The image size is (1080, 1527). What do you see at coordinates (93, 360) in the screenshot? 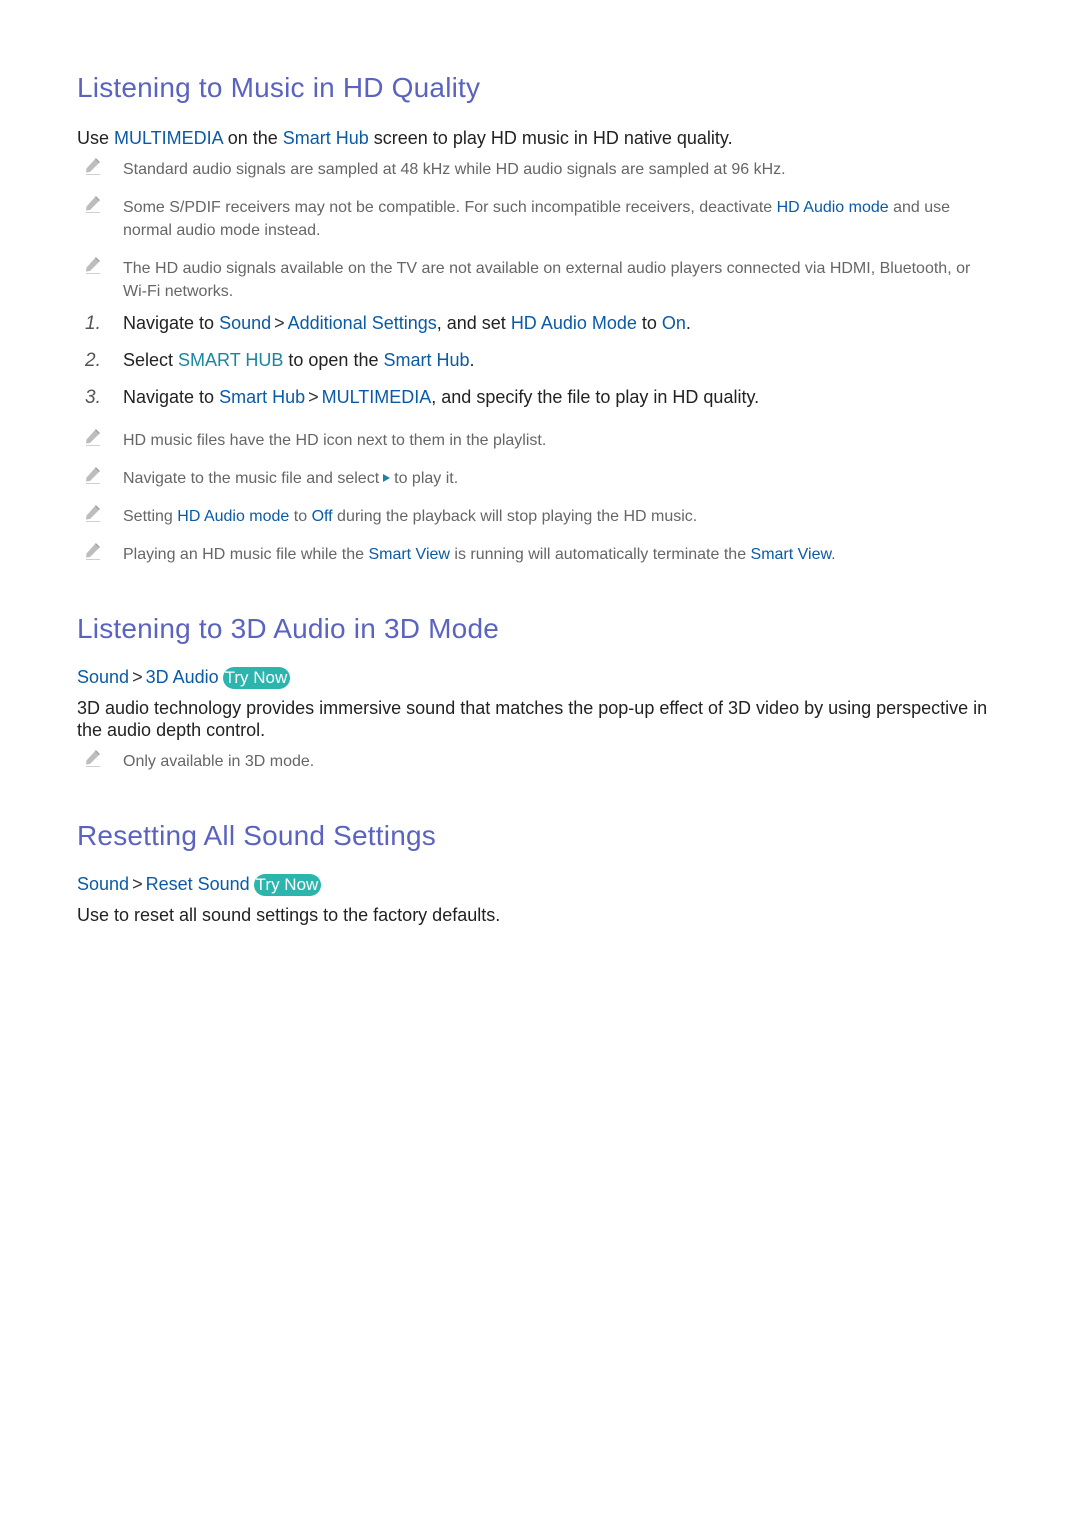
I see `step-number: 2.` at bounding box center [93, 360].